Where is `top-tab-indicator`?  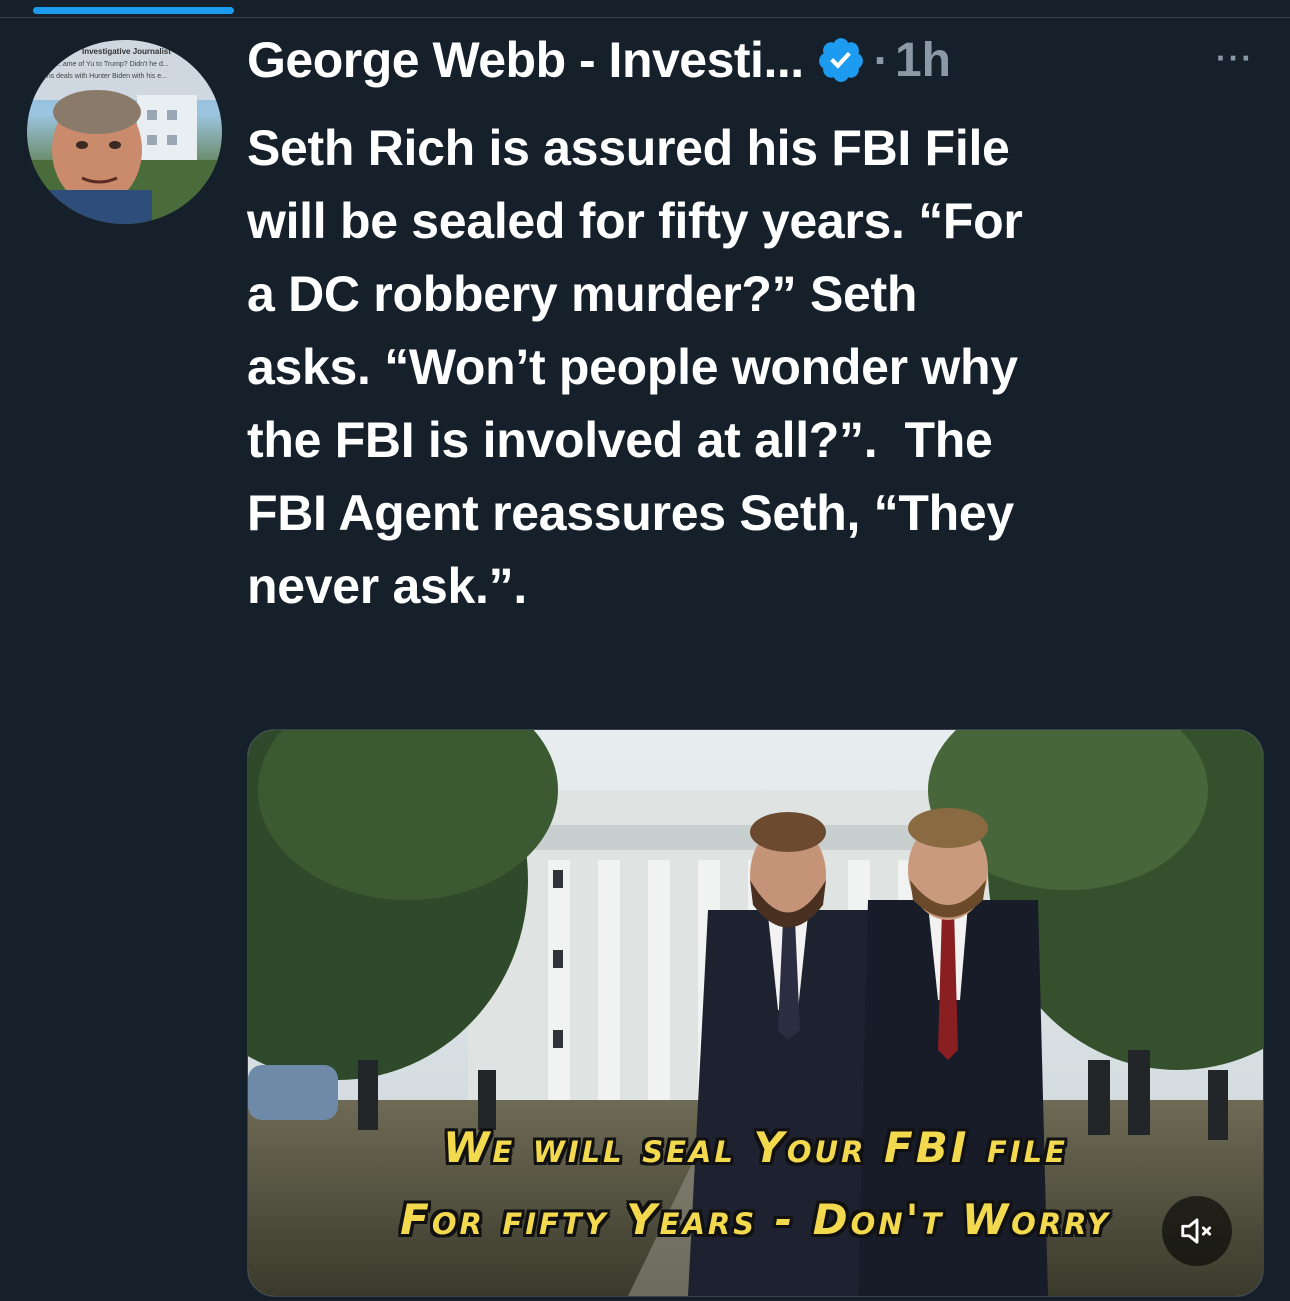 top-tab-indicator is located at coordinates (133, 10).